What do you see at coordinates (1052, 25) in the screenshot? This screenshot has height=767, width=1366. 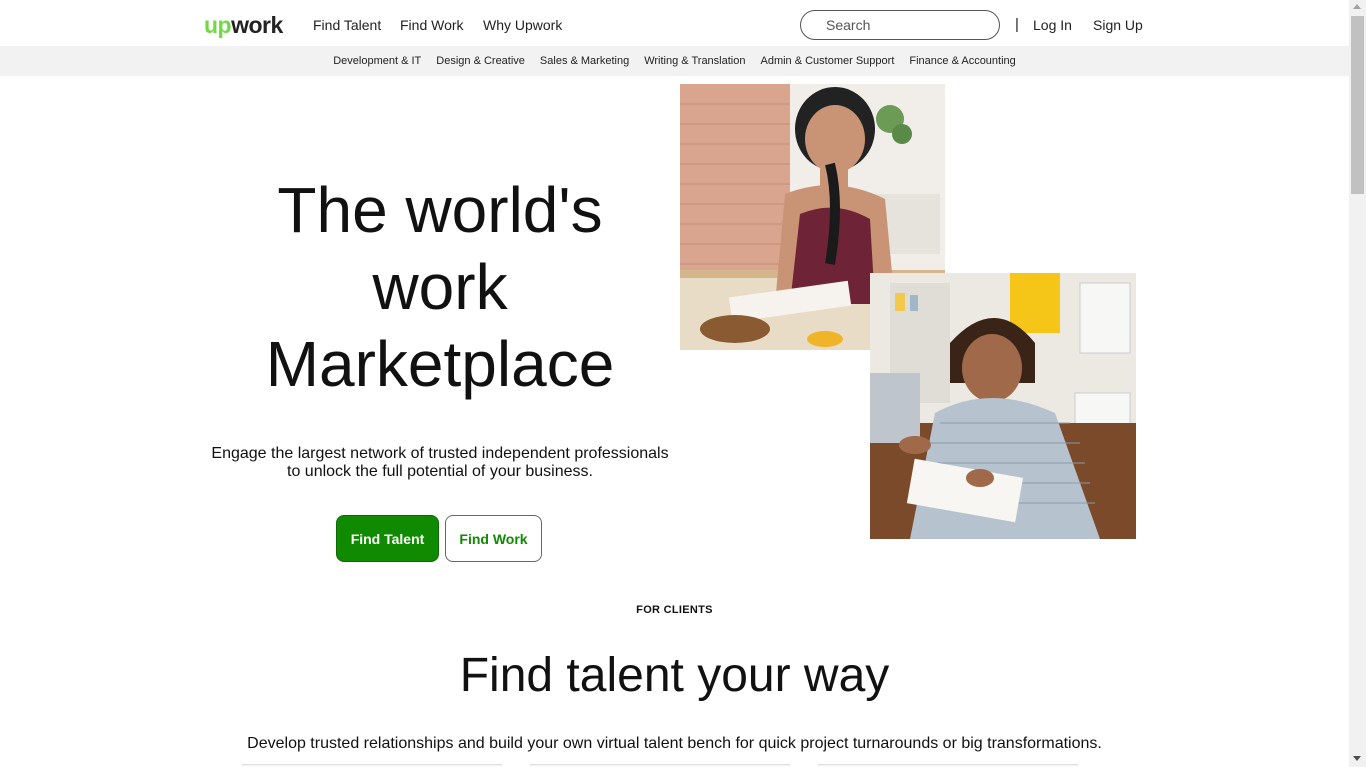 I see `login-link: Log In` at bounding box center [1052, 25].